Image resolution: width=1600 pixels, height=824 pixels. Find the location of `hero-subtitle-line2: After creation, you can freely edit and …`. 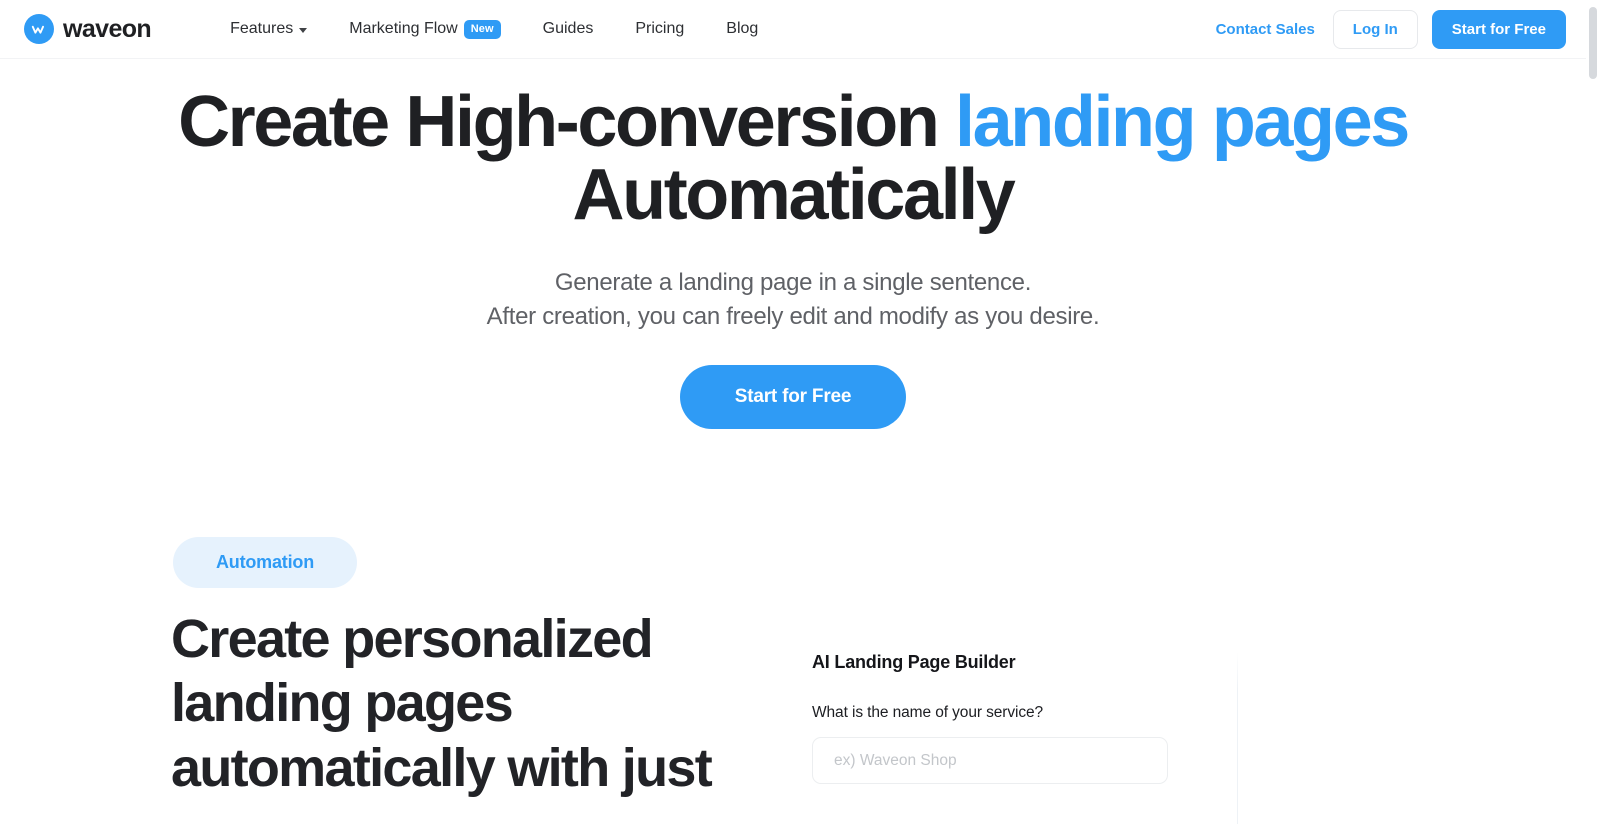

hero-subtitle-line2: After creation, you can freely edit and … is located at coordinates (793, 316).